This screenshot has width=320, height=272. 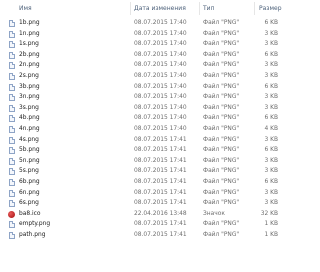 I want to click on file-name: path.png, so click(x=32, y=235).